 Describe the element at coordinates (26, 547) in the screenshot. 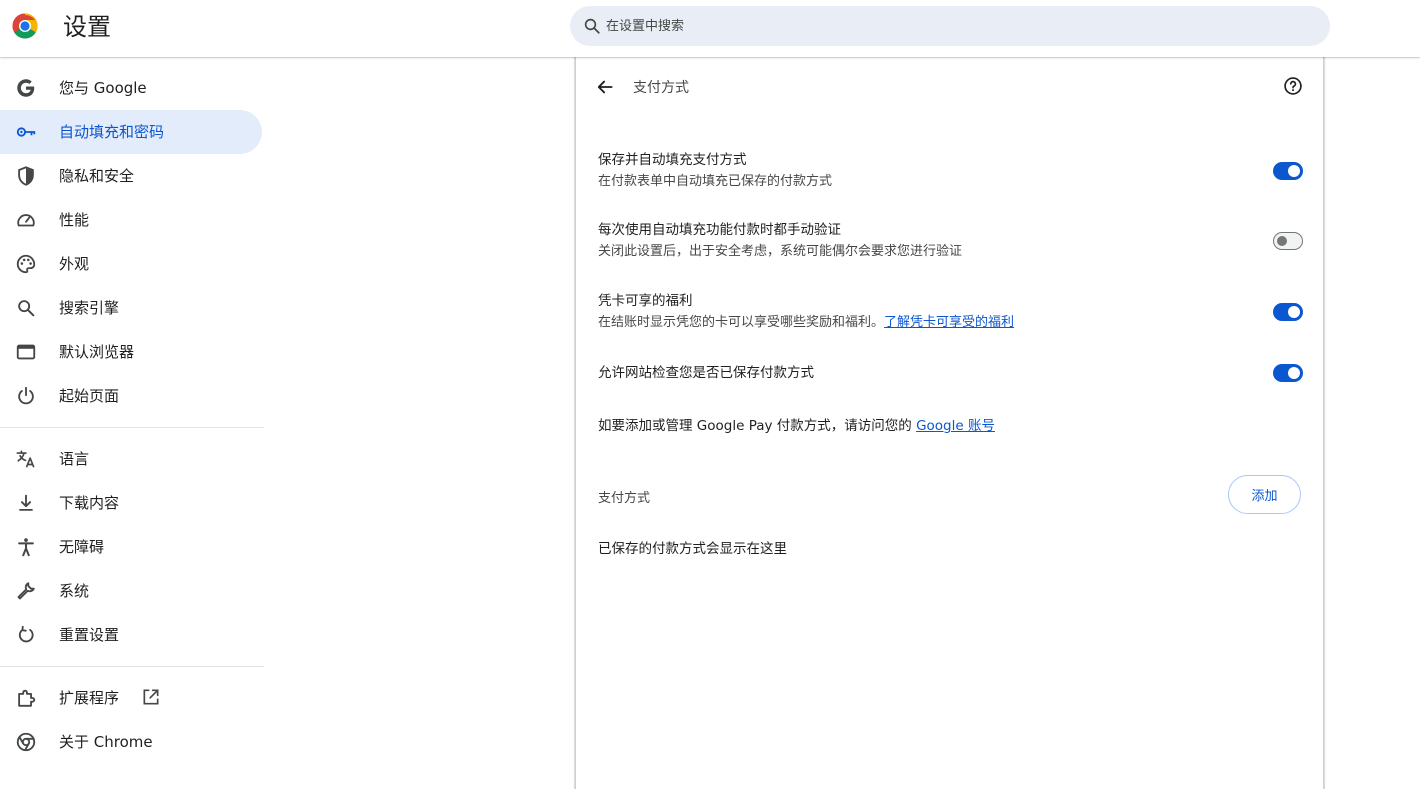

I see `accessibility-icon` at that location.